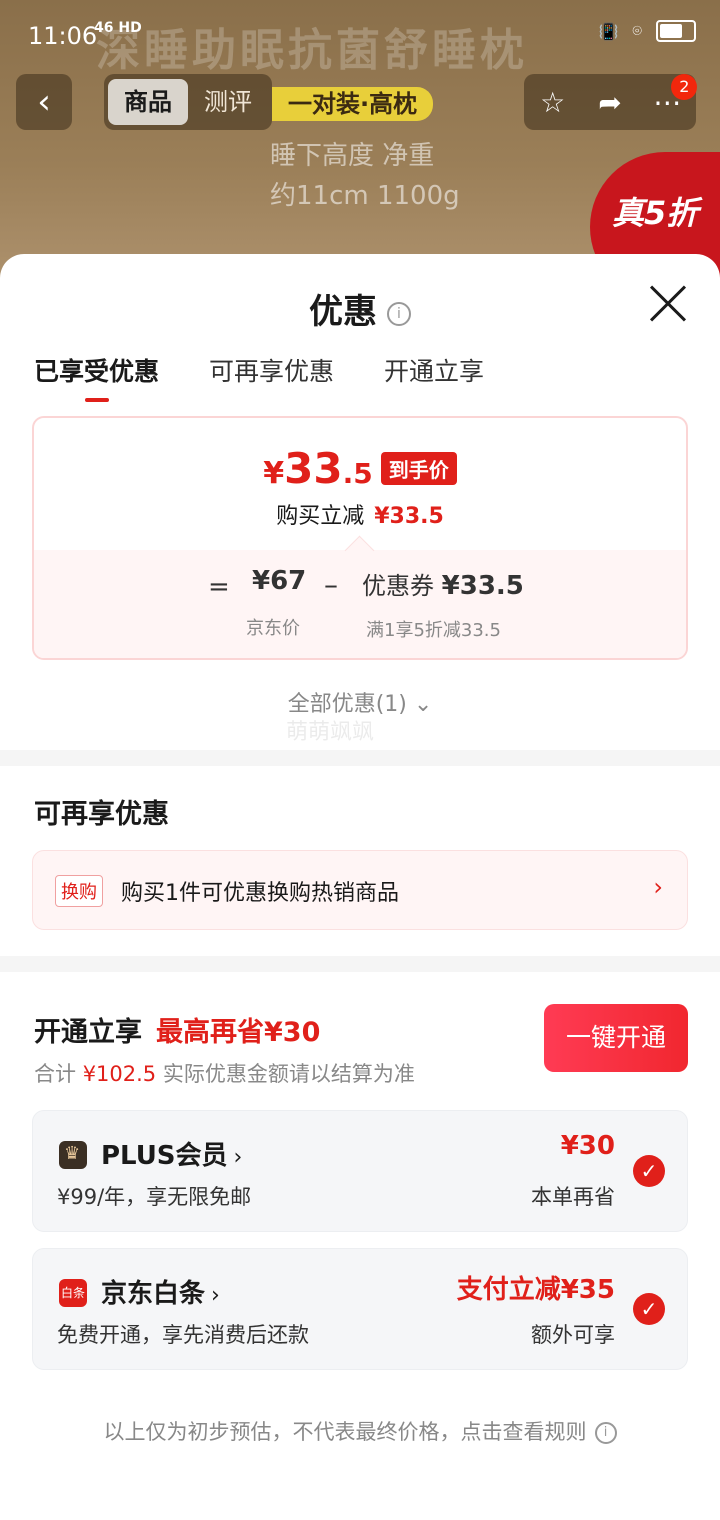 The width and height of the screenshot is (720, 1520). What do you see at coordinates (271, 377) in the screenshot?
I see `tab-reenjoy: 可再享优惠` at bounding box center [271, 377].